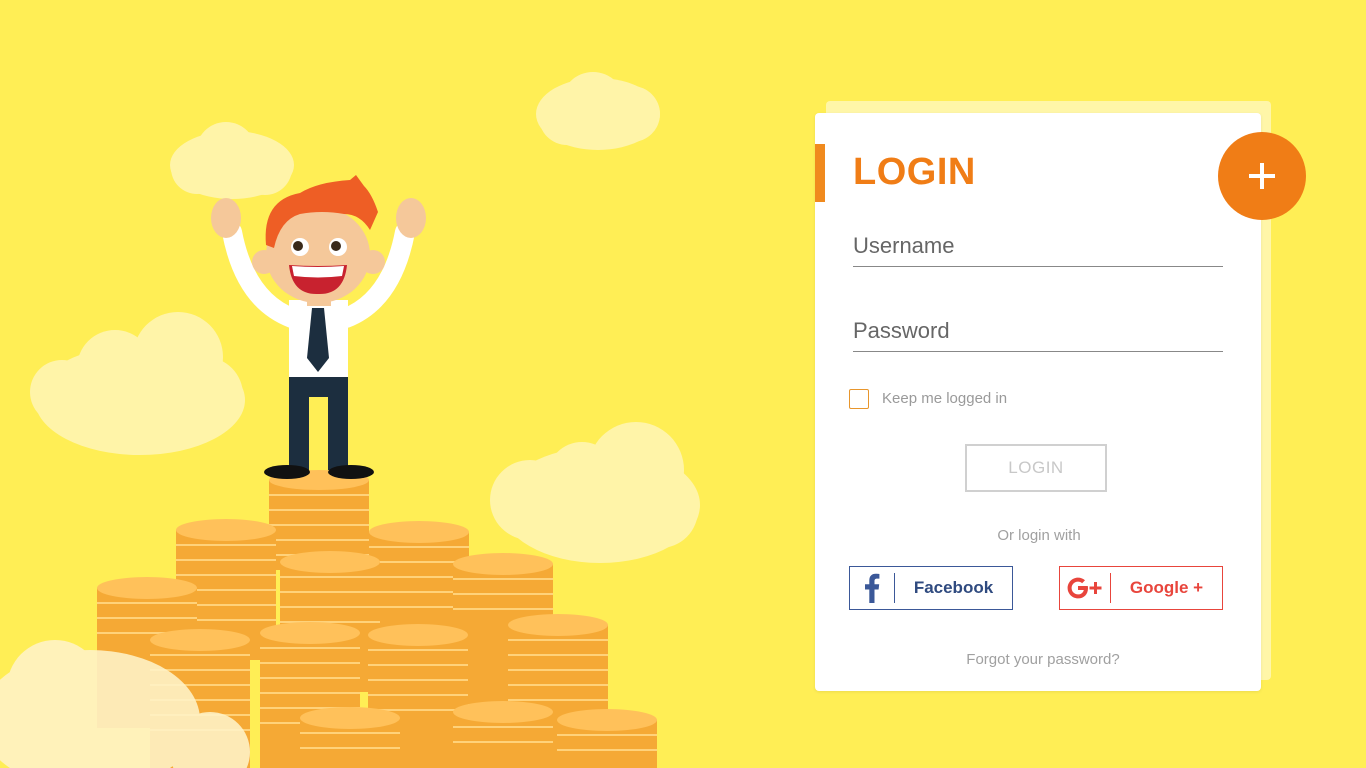  Describe the element at coordinates (1038, 246) in the screenshot. I see `username-input` at that location.